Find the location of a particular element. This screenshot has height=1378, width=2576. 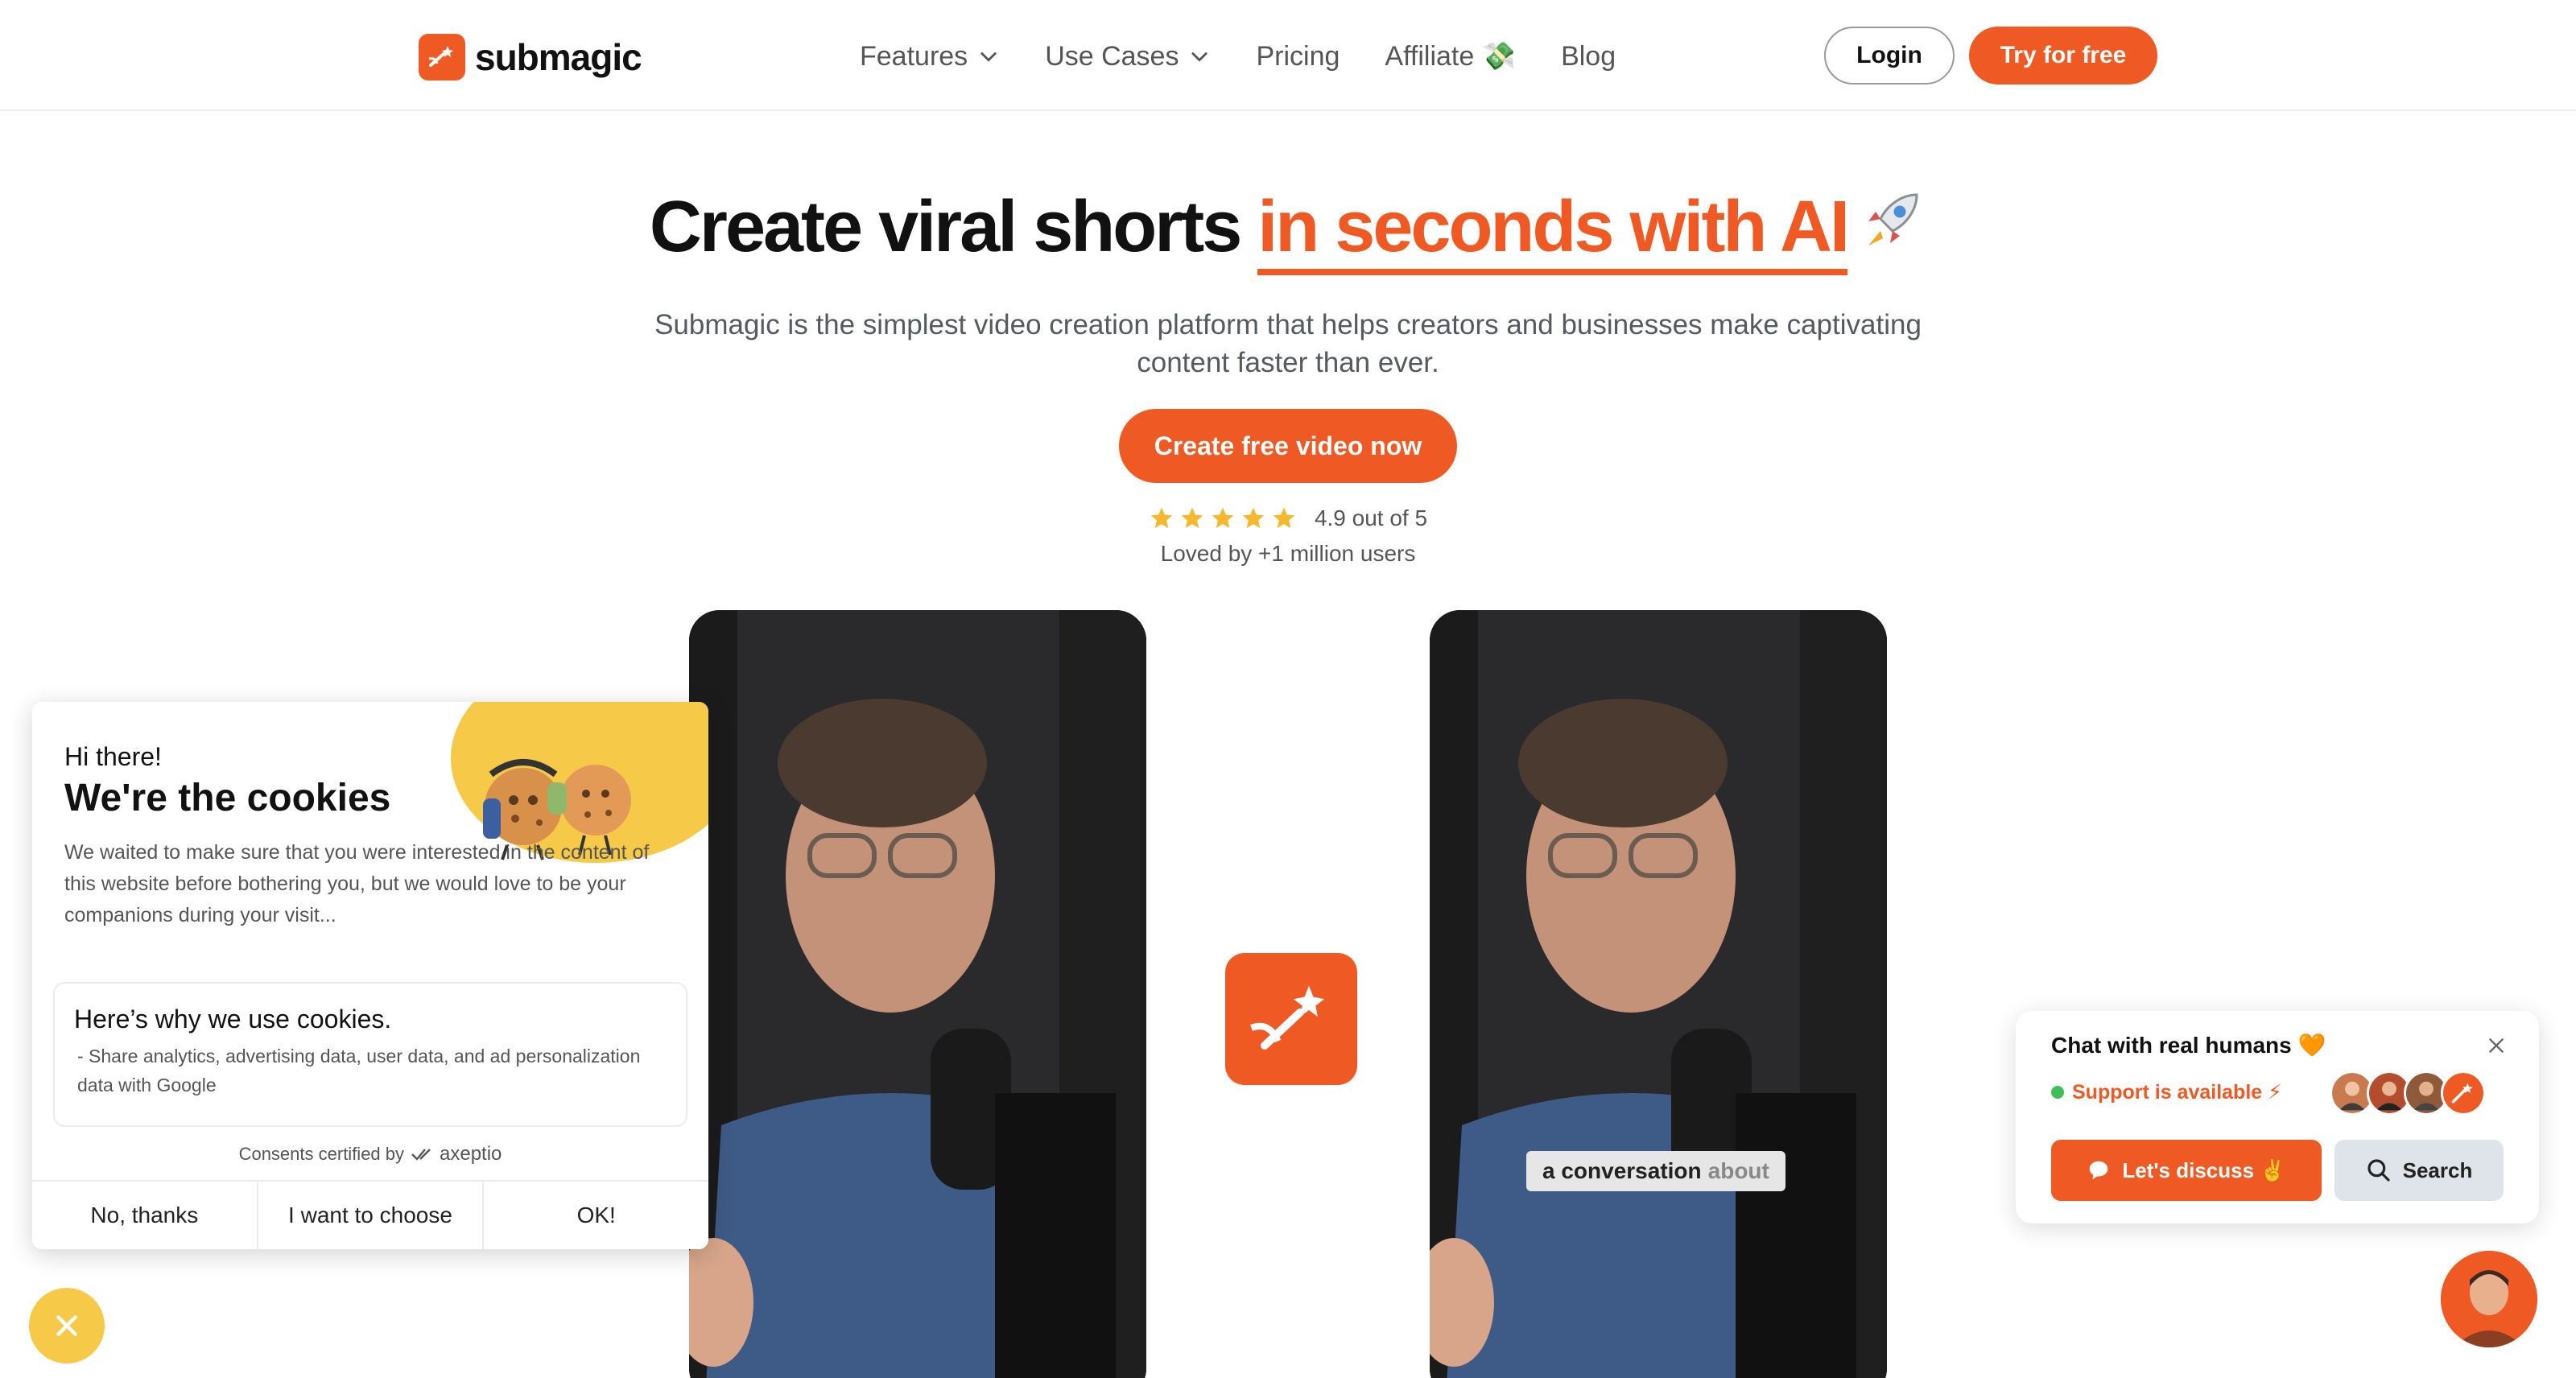

cookie-actions: No, thanks I want to choose OK! is located at coordinates (370, 1215).